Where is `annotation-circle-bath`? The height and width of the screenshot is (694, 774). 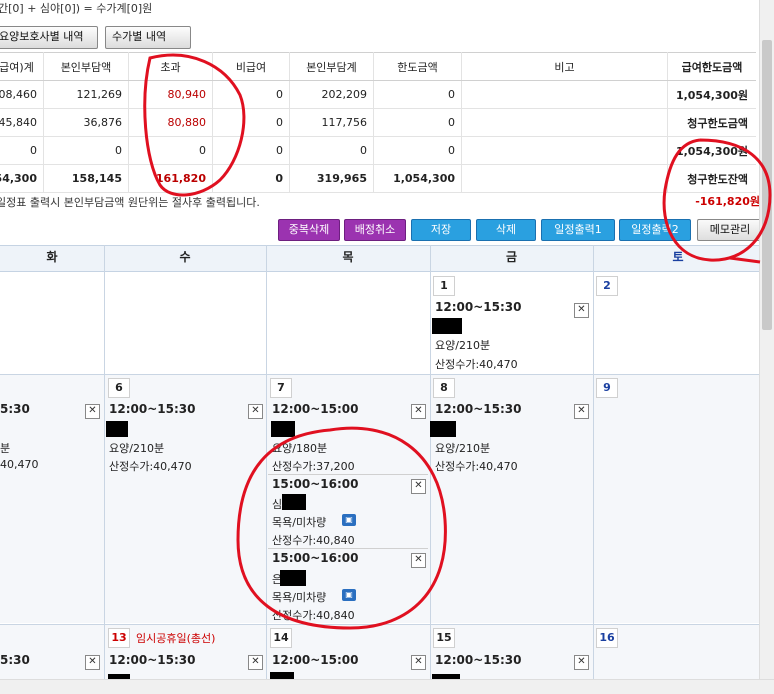
annotation-circle-bath is located at coordinates (341, 528).